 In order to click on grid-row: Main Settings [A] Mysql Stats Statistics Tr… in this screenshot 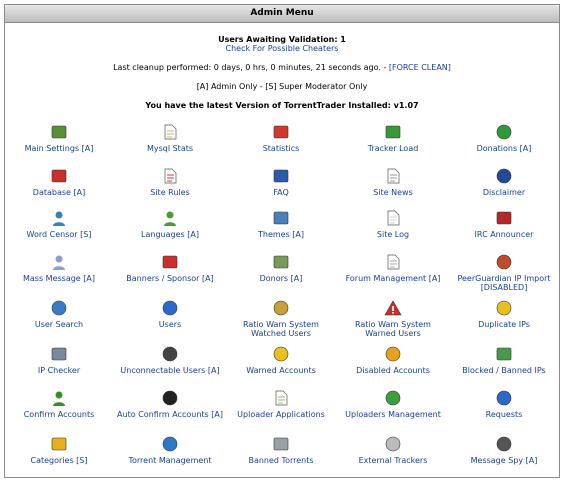, I will do `click(282, 145)`.